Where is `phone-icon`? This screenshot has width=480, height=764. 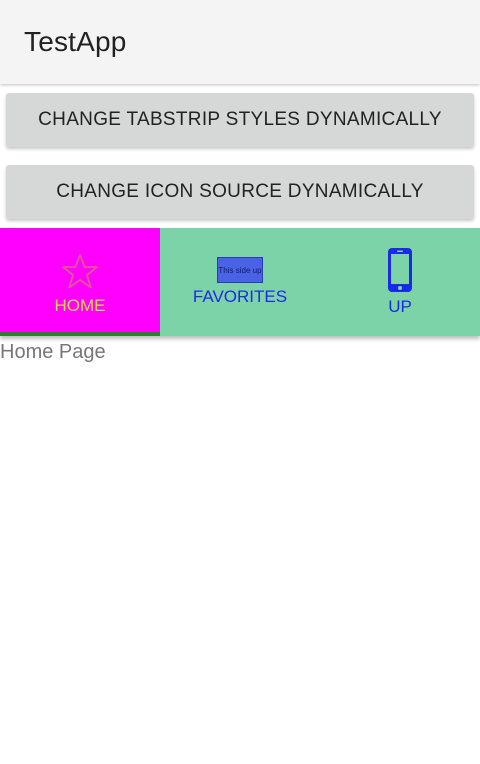
phone-icon is located at coordinates (400, 270).